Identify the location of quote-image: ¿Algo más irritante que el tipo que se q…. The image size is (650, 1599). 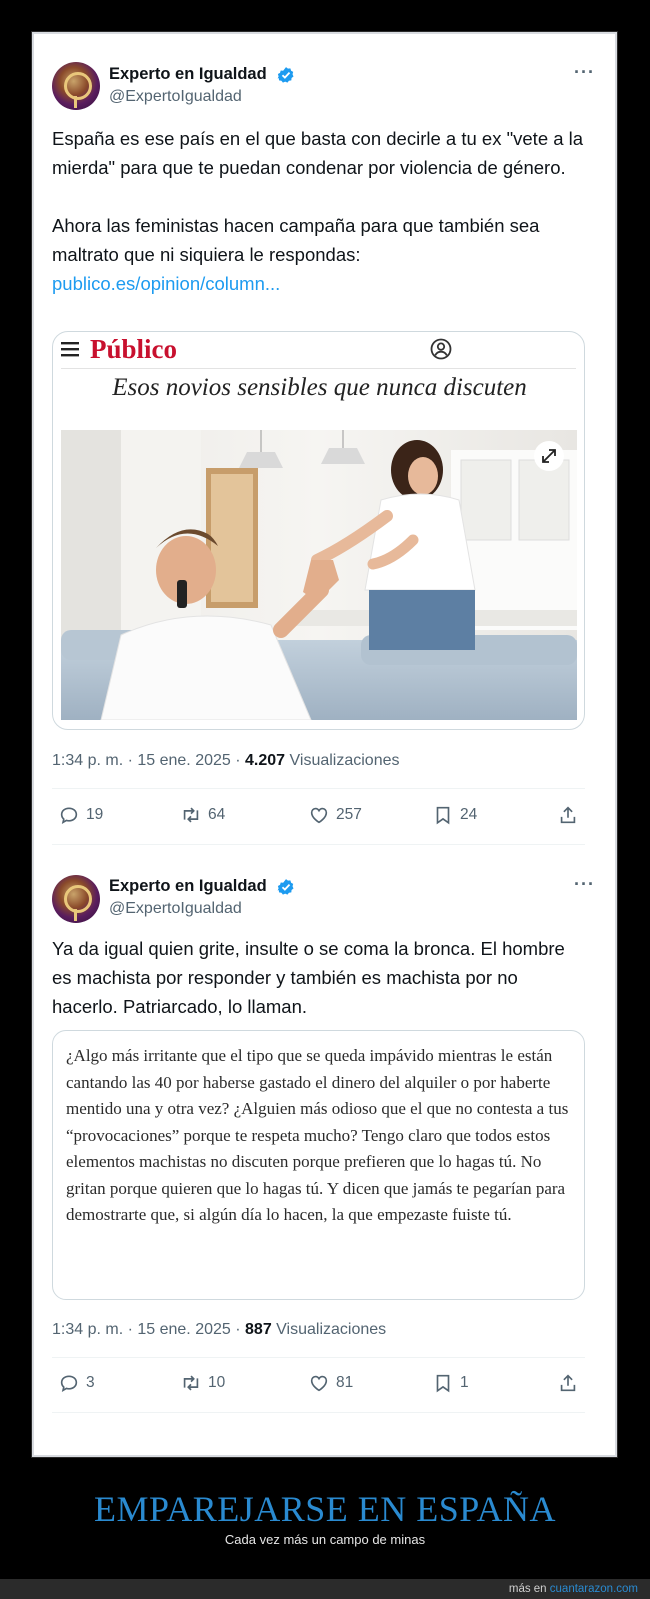
(318, 1165).